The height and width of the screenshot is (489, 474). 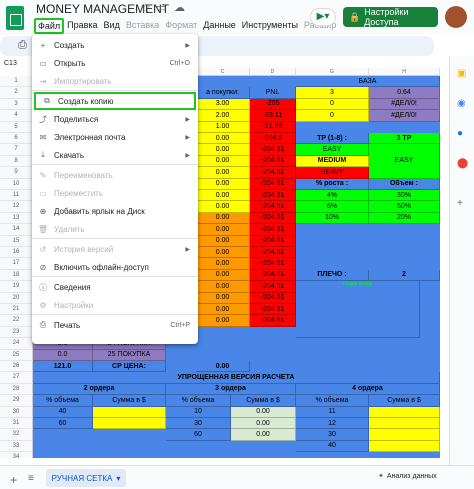 I want to click on avg-price-value: 0.00, so click(x=223, y=367).